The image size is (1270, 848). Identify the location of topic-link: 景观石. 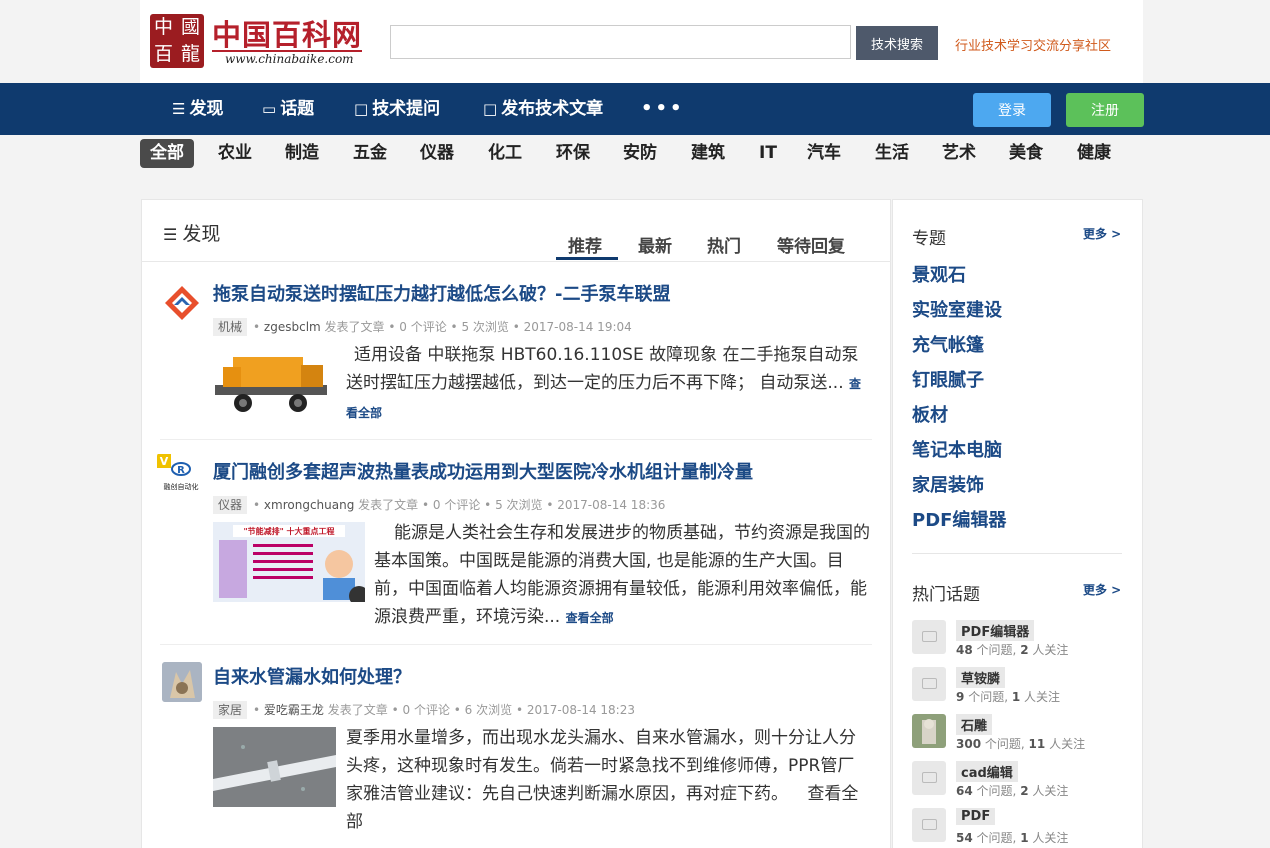
(939, 274).